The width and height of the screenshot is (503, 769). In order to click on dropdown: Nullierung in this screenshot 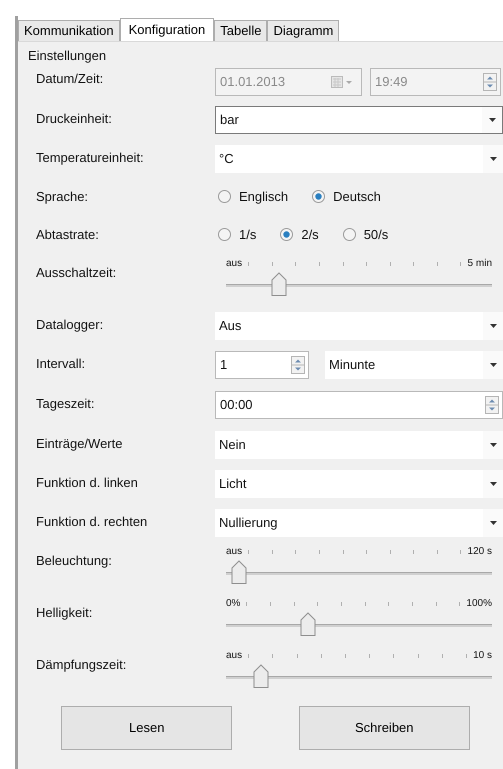, I will do `click(359, 523)`.